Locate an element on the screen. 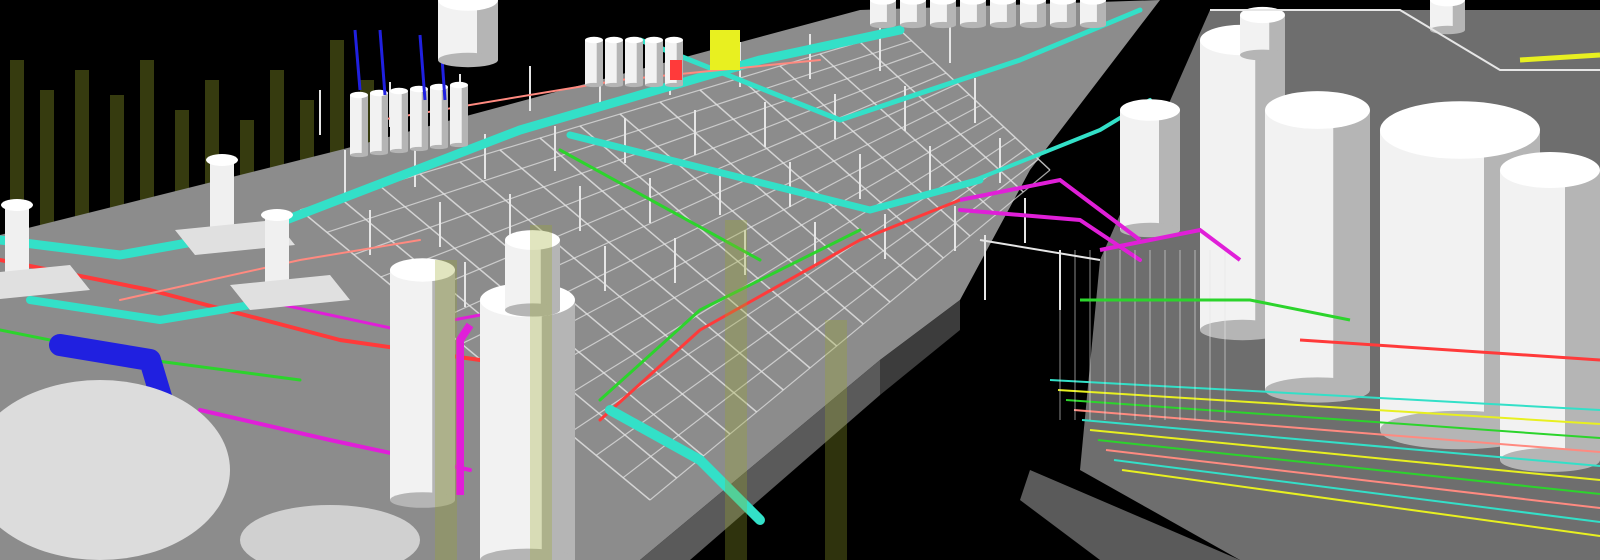 The image size is (1600, 560). tower-top is located at coordinates (468, 34).